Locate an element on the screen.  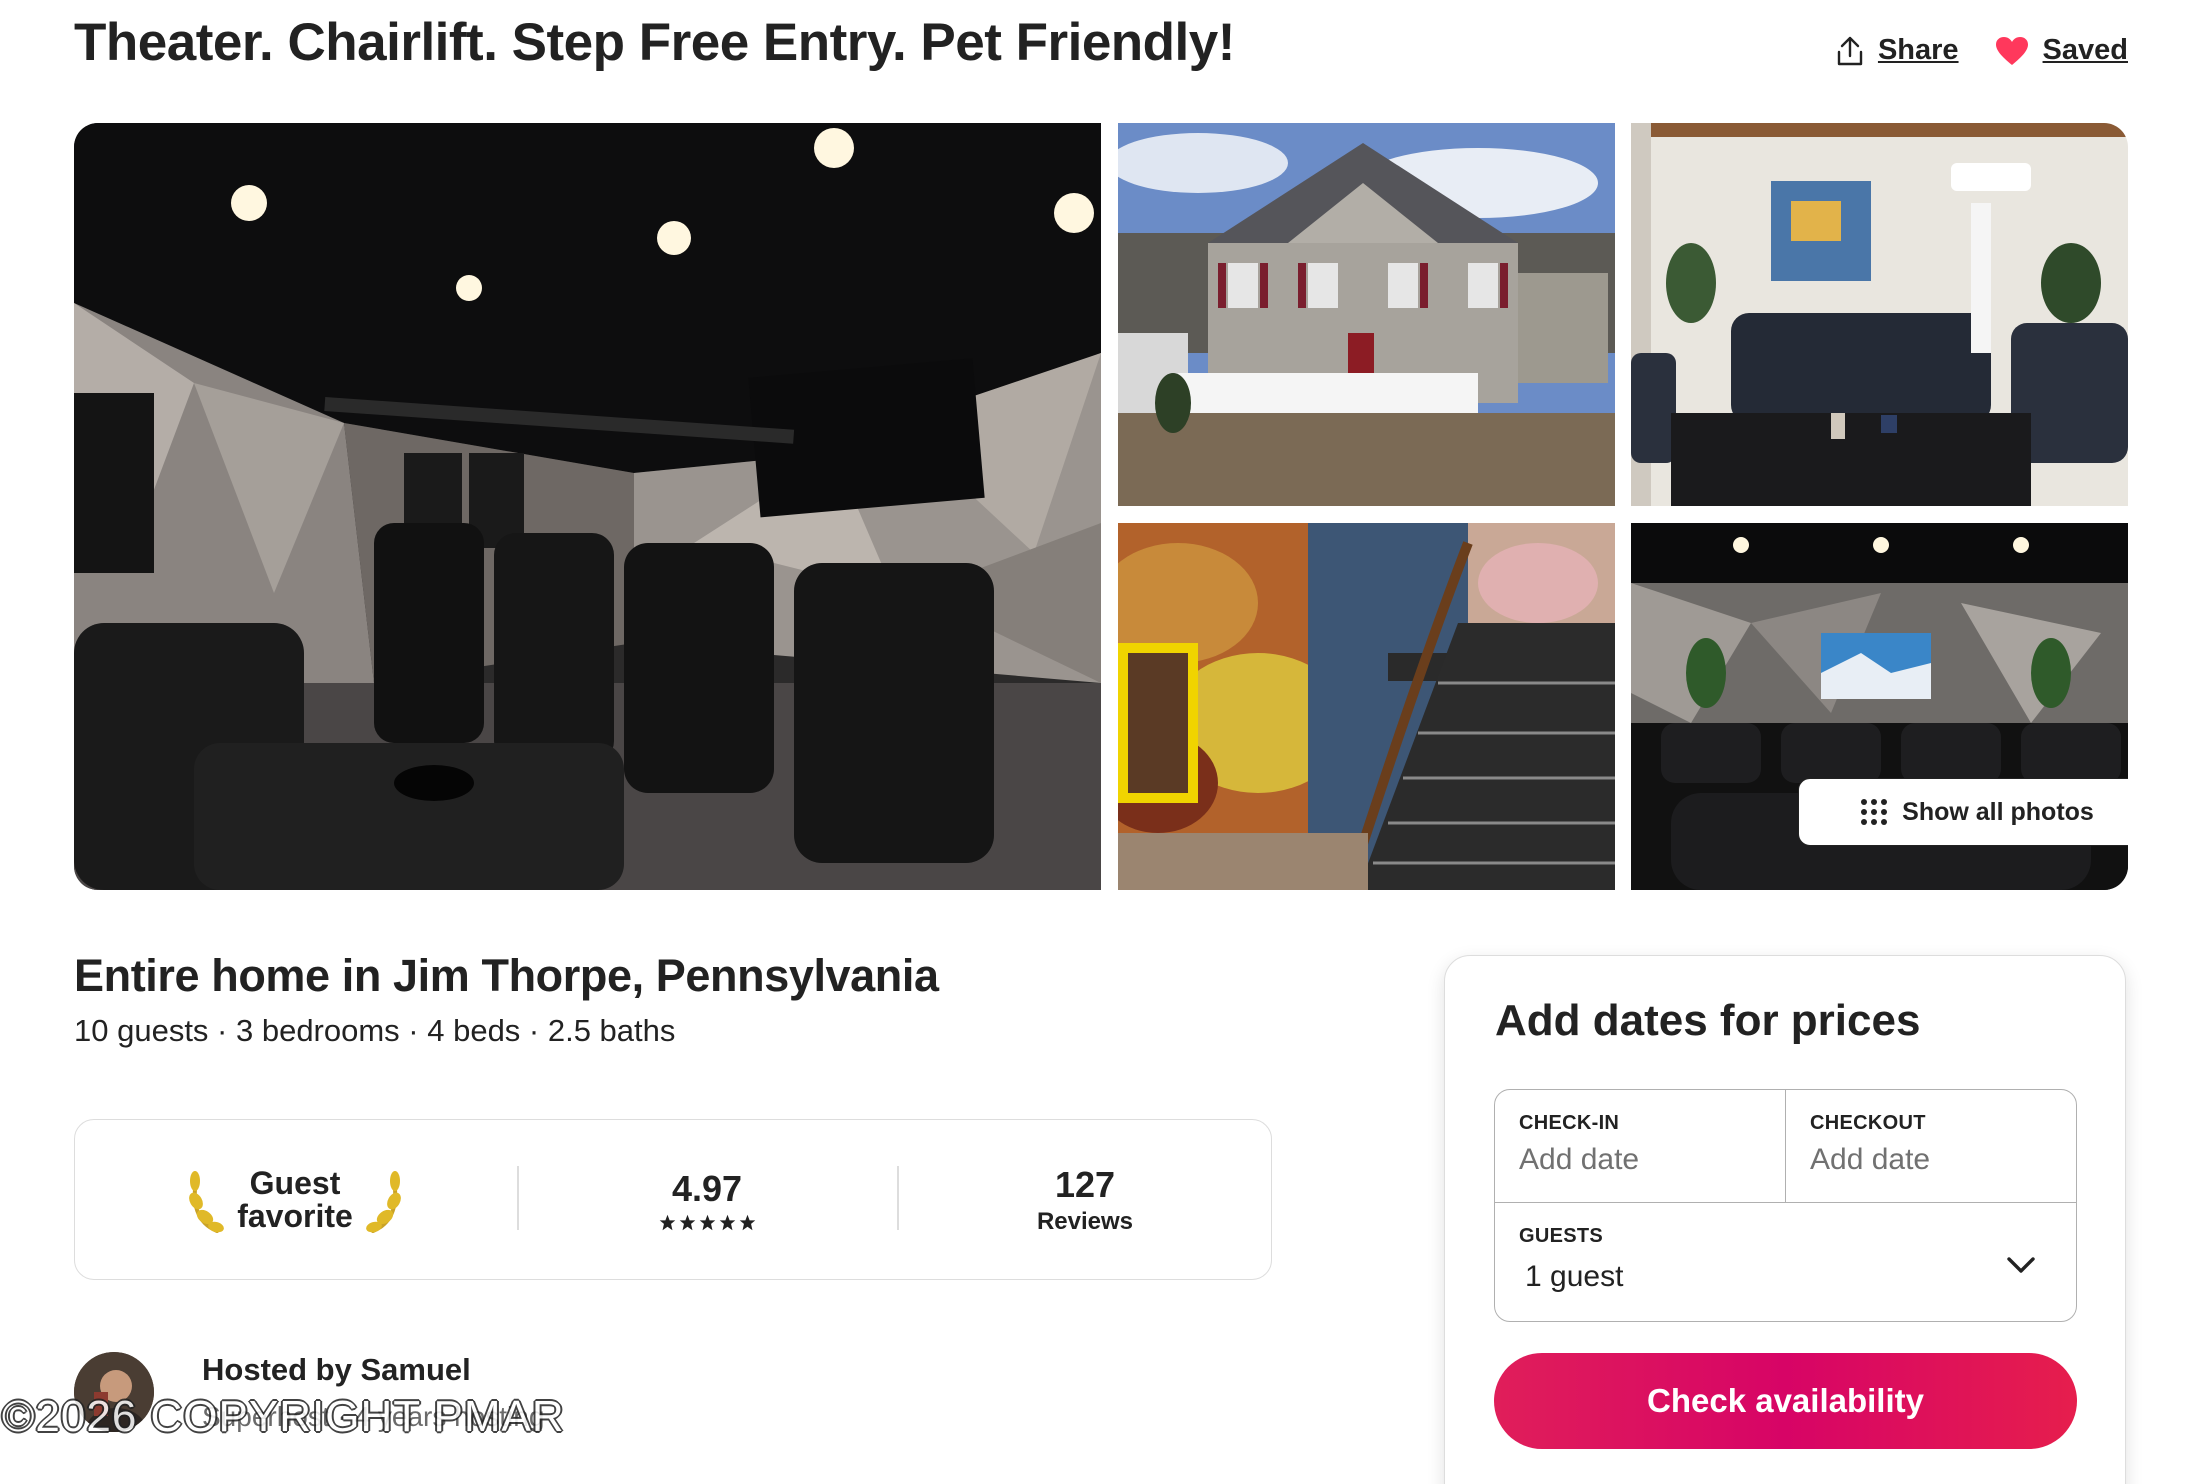
rating-value: 4.97 is located at coordinates (707, 1188).